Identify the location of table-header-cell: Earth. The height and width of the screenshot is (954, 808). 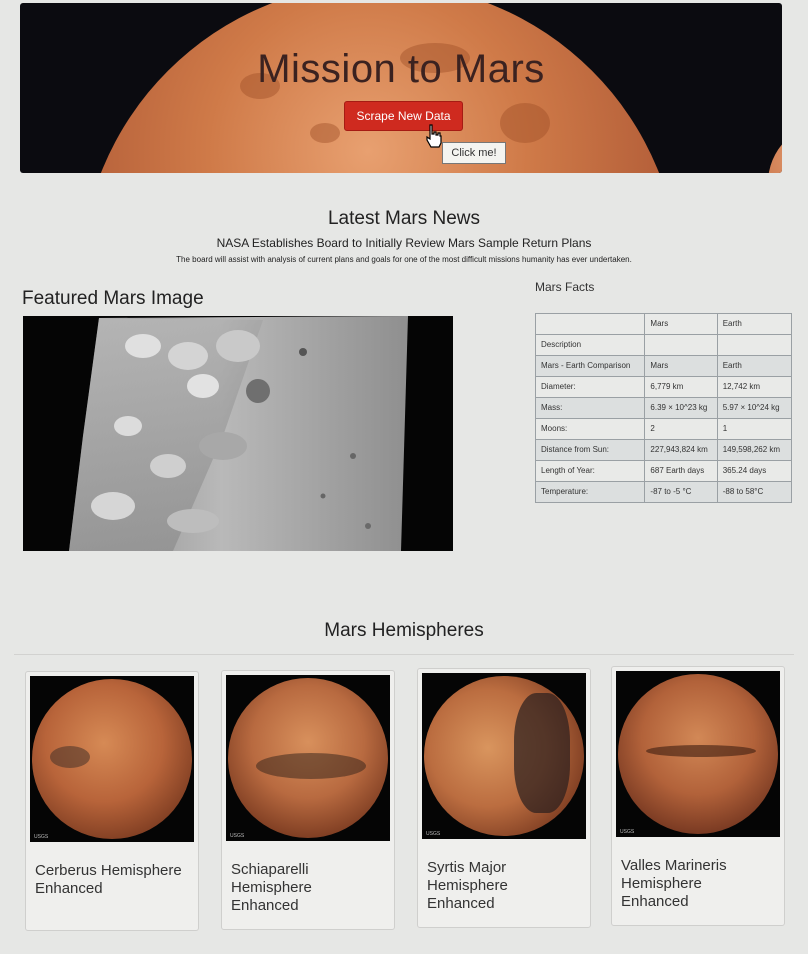
(754, 324).